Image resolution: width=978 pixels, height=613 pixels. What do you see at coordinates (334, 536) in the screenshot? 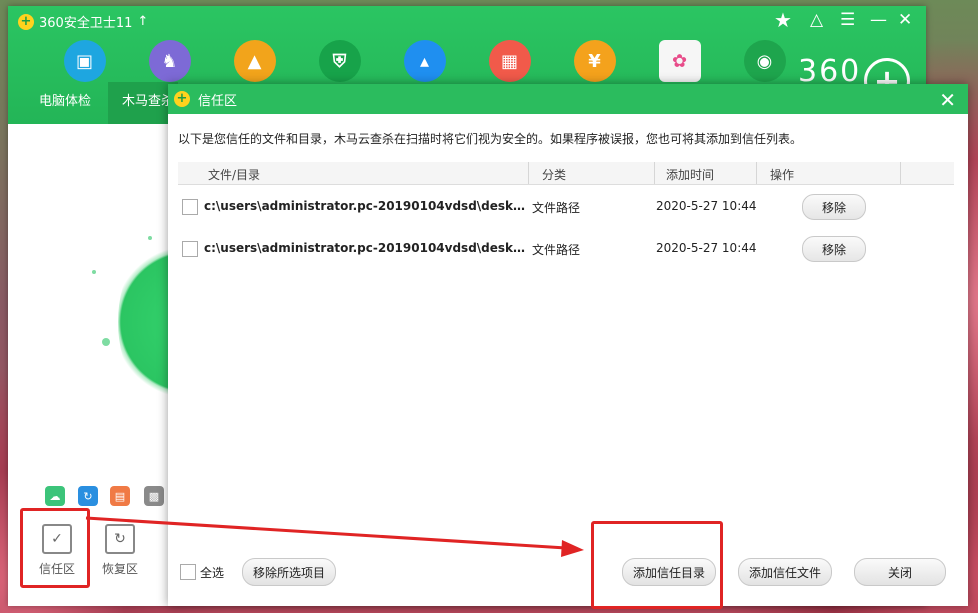
I see `annotation-arrow` at bounding box center [334, 536].